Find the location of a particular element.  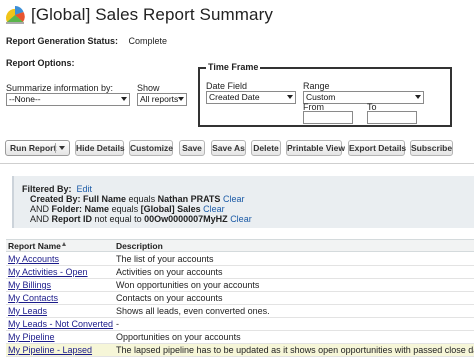

show-select: All reports is located at coordinates (162, 99).